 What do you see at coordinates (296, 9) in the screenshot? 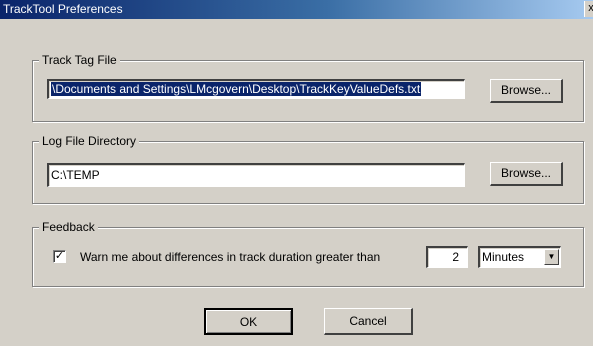
I see `title-bar: TrackTool Preferences x` at bounding box center [296, 9].